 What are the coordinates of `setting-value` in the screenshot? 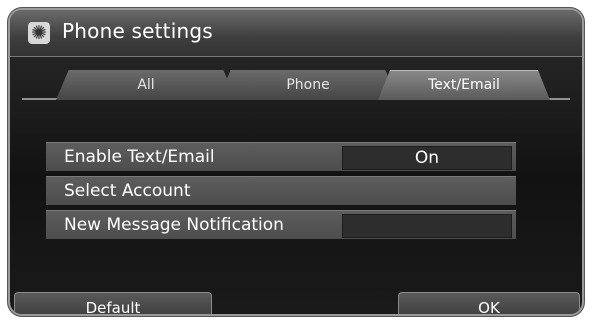 It's located at (427, 226).